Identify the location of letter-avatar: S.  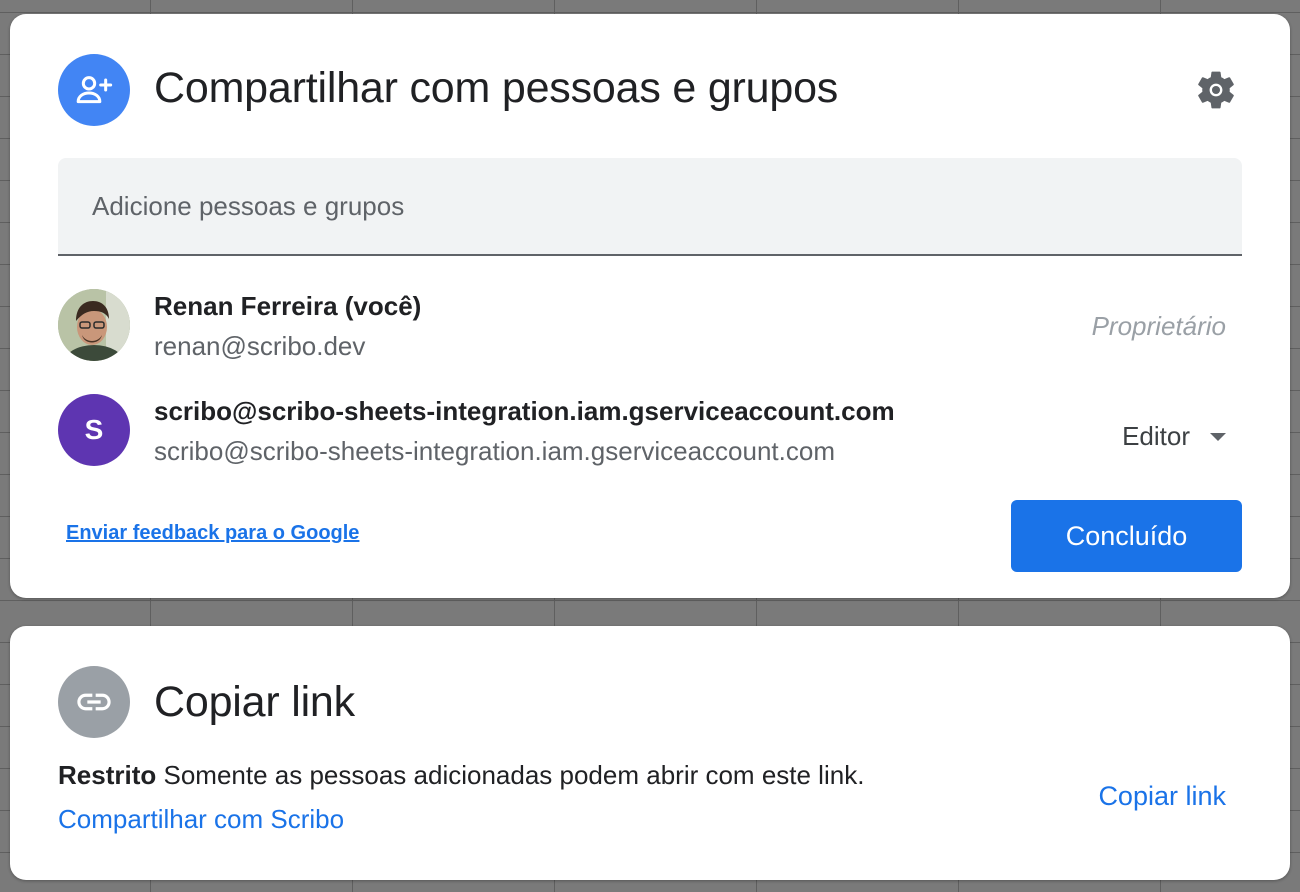
(94, 430).